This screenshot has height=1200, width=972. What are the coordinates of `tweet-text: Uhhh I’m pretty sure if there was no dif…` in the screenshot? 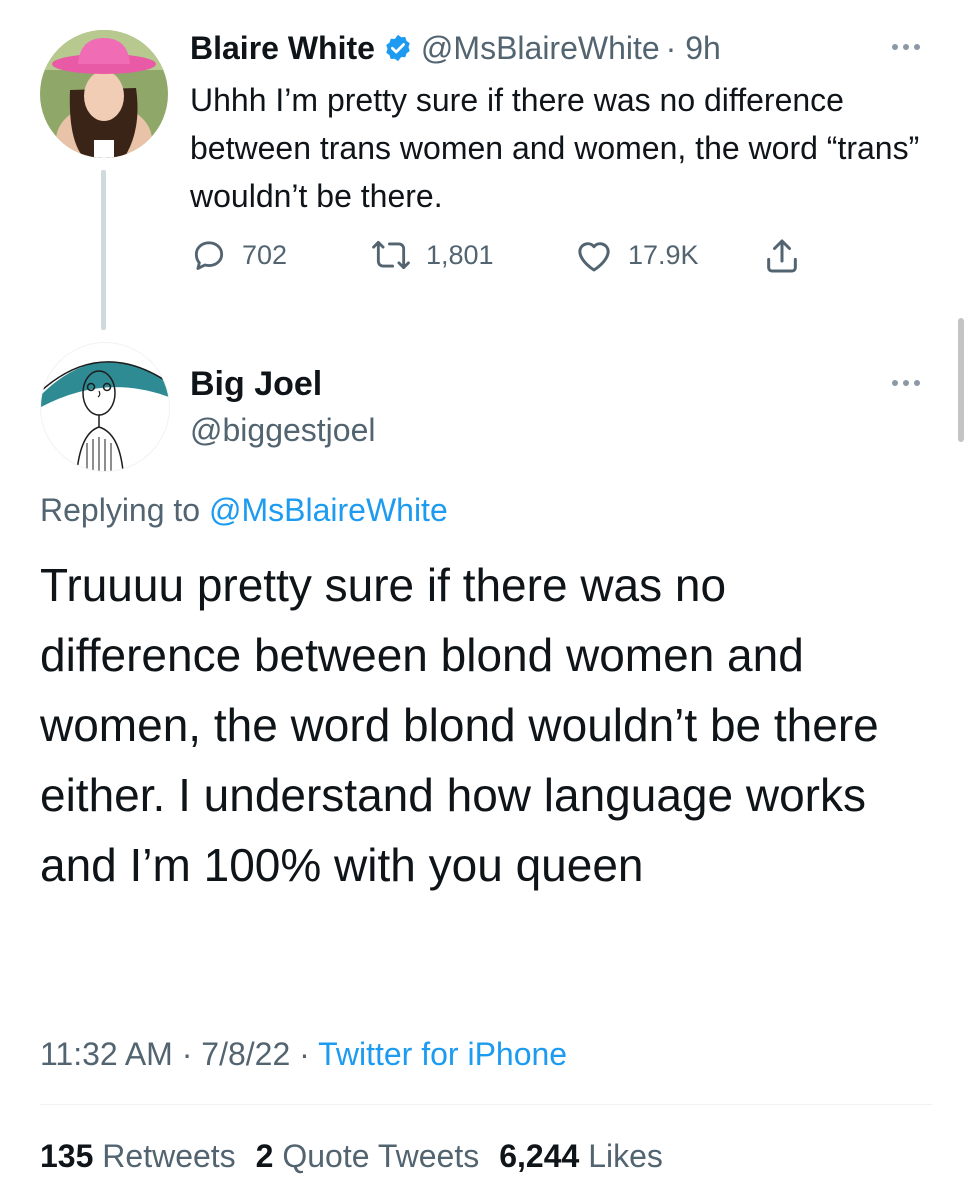 It's located at (555, 148).